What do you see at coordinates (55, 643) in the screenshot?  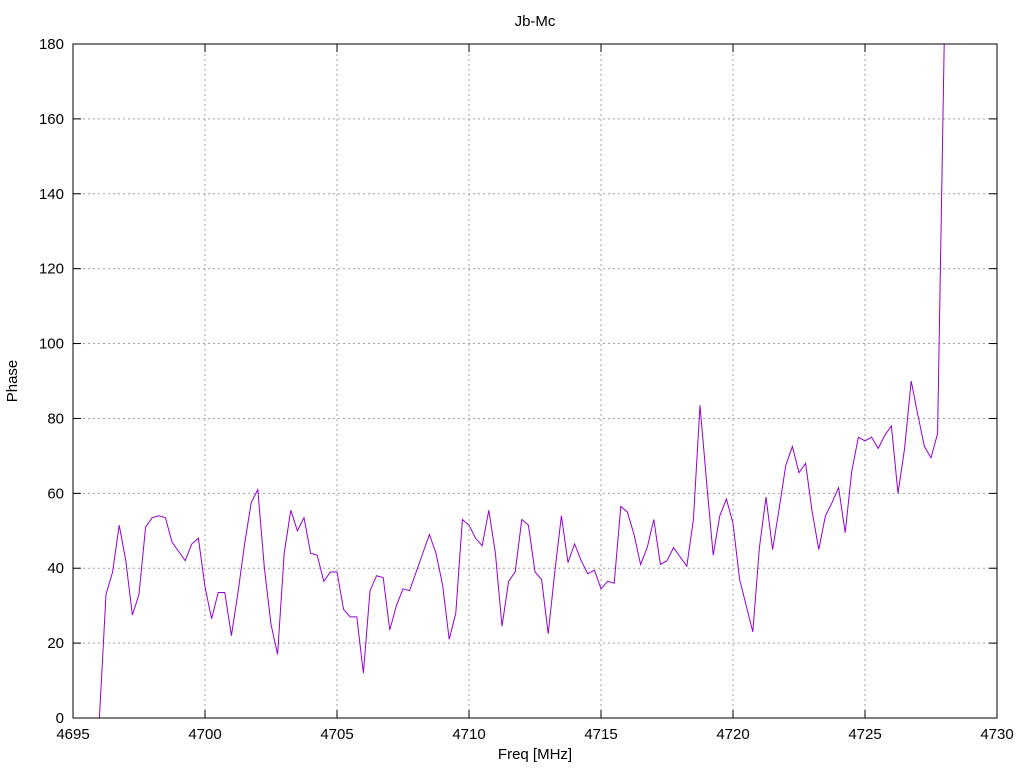 I see `y-tick-label: 20` at bounding box center [55, 643].